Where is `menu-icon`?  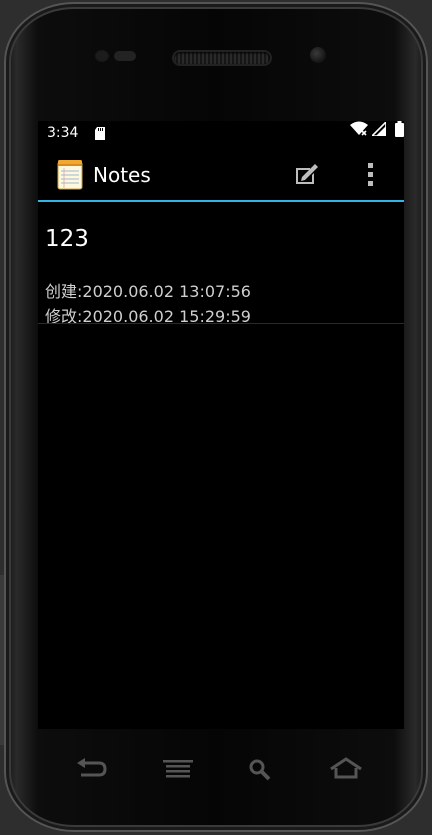
menu-icon is located at coordinates (178, 770).